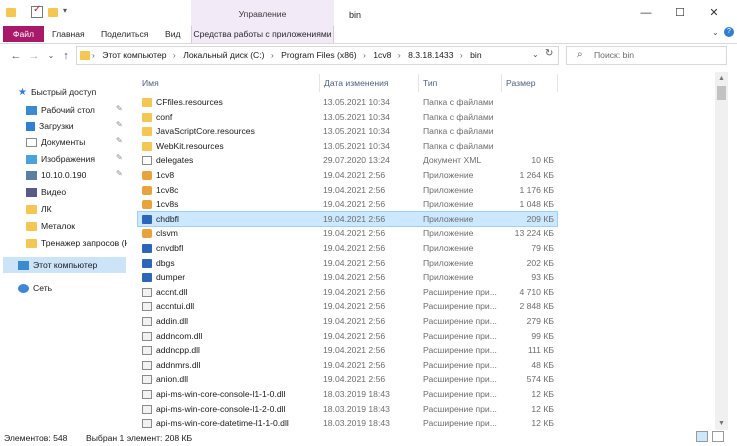 The height and width of the screenshot is (446, 737). Describe the element at coordinates (16, 56) in the screenshot. I see `back-button: ←` at that location.